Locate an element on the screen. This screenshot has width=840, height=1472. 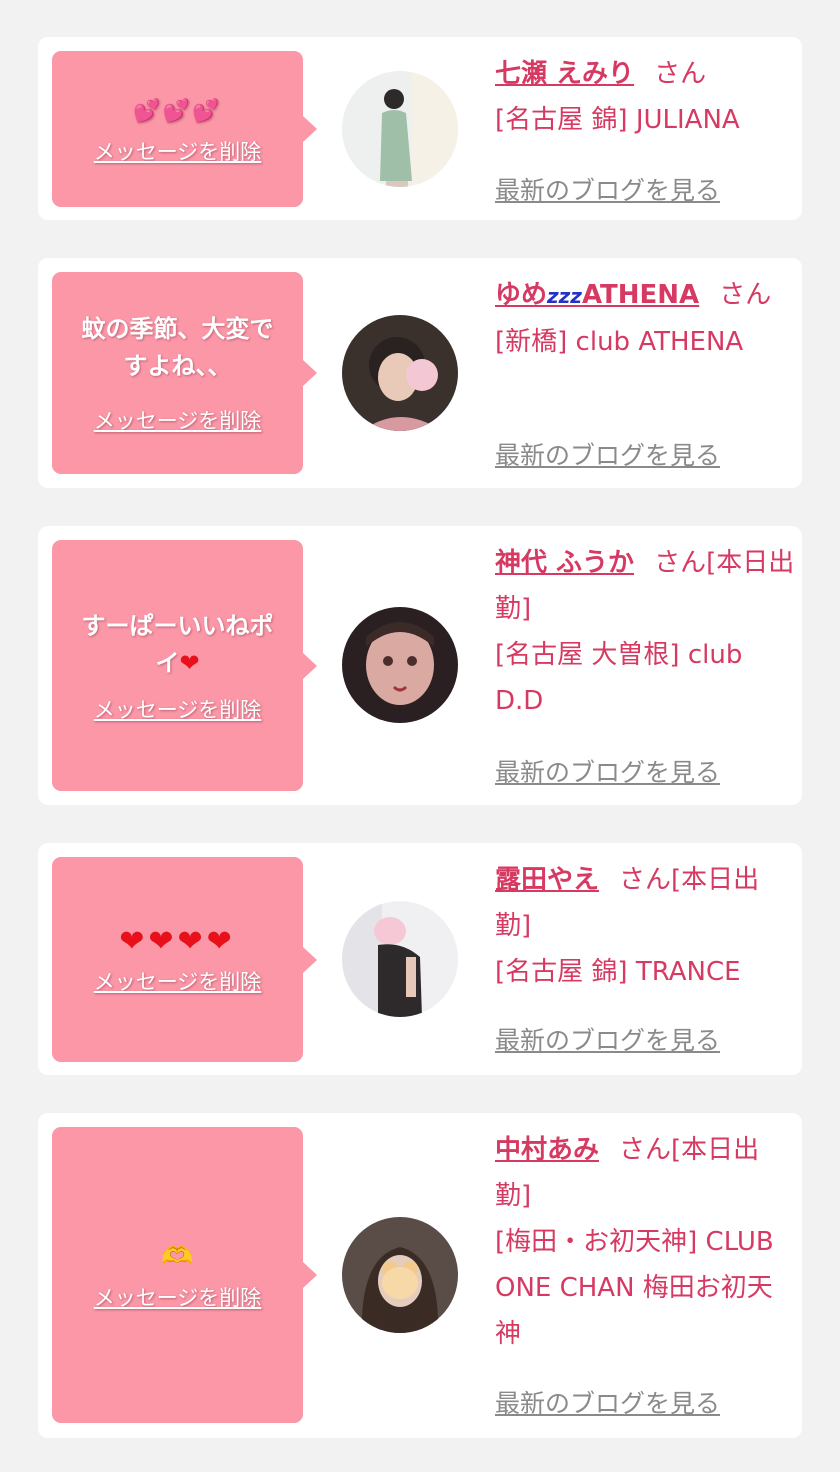
name-part: ATHENA is located at coordinates (640, 295).